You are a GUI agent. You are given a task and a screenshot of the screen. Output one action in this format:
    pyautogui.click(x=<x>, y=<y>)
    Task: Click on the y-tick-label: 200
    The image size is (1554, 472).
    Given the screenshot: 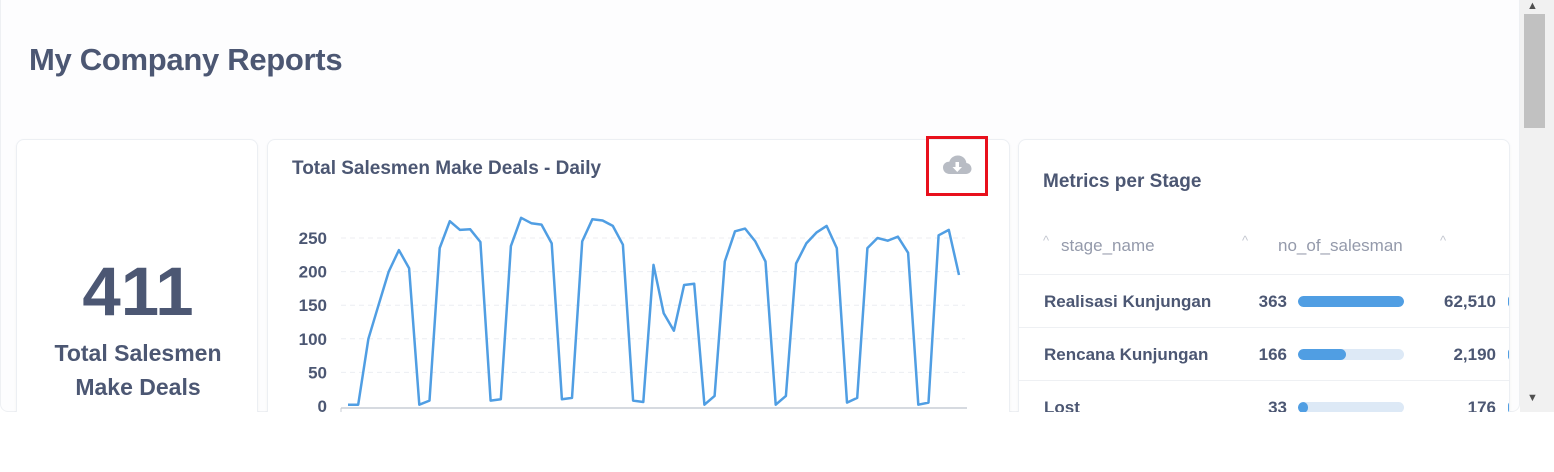 What is the action you would take?
    pyautogui.click(x=313, y=272)
    